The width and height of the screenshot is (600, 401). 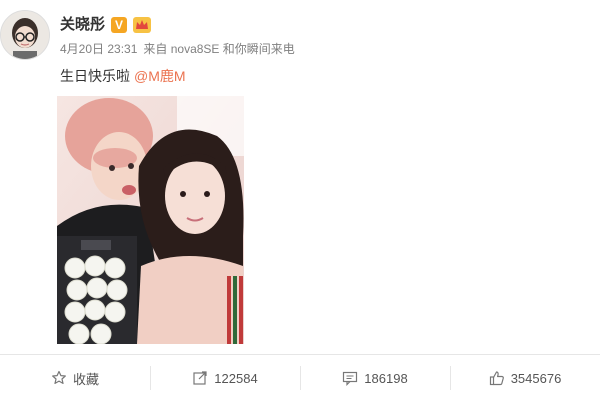 I want to click on avatar-icon, so click(x=25, y=35).